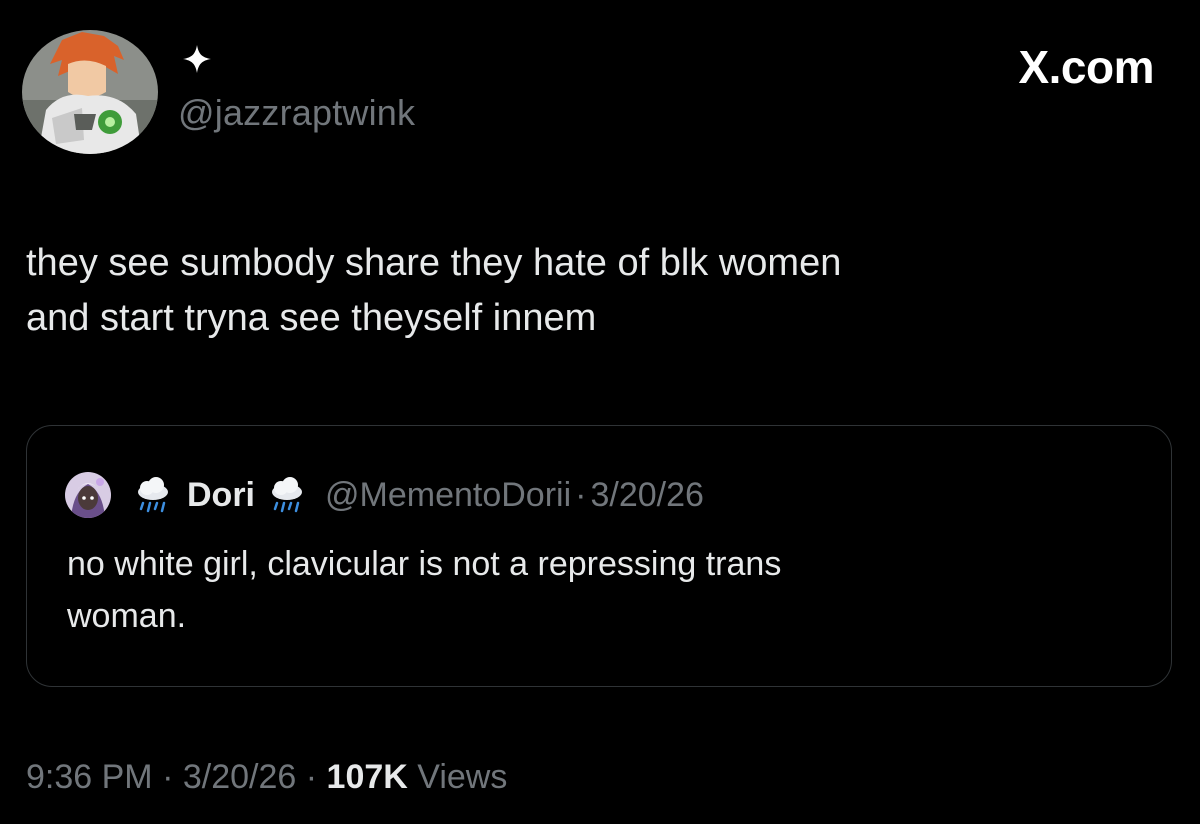 Image resolution: width=1200 pixels, height=824 pixels. Describe the element at coordinates (239, 777) in the screenshot. I see `tweet-date: 3/20/26` at that location.